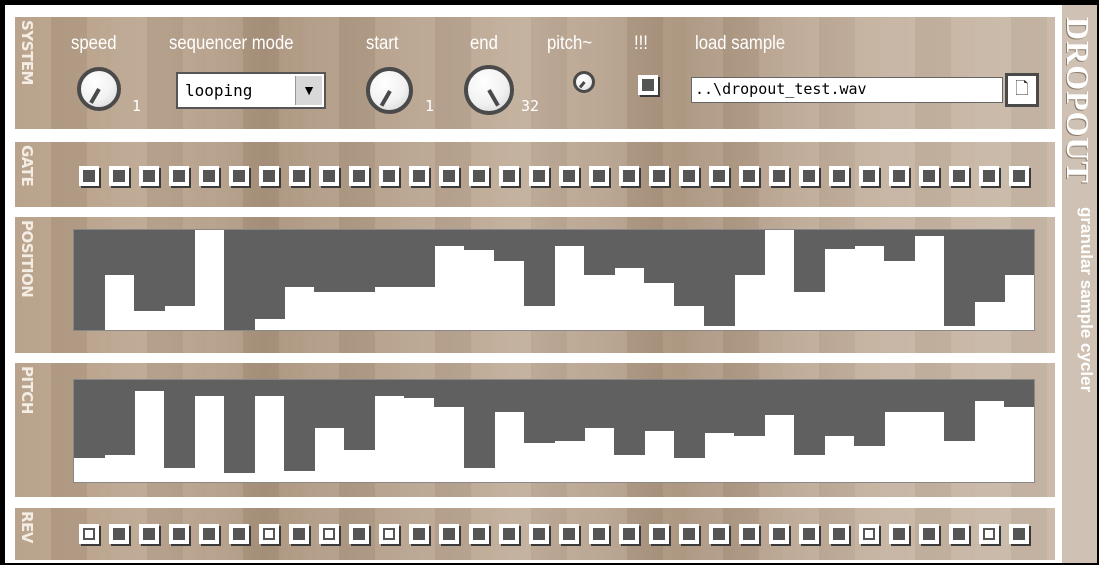  What do you see at coordinates (99, 89) in the screenshot?
I see `speed-knob` at bounding box center [99, 89].